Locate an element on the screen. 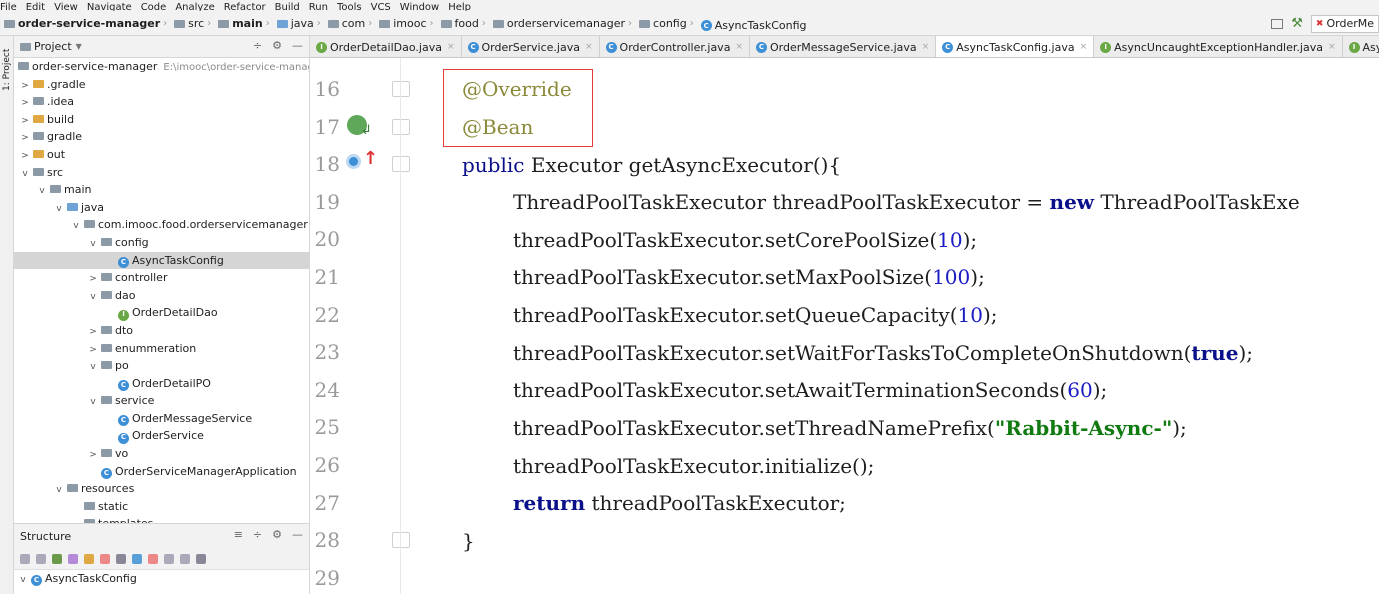  tree-item: > build is located at coordinates (161, 120).